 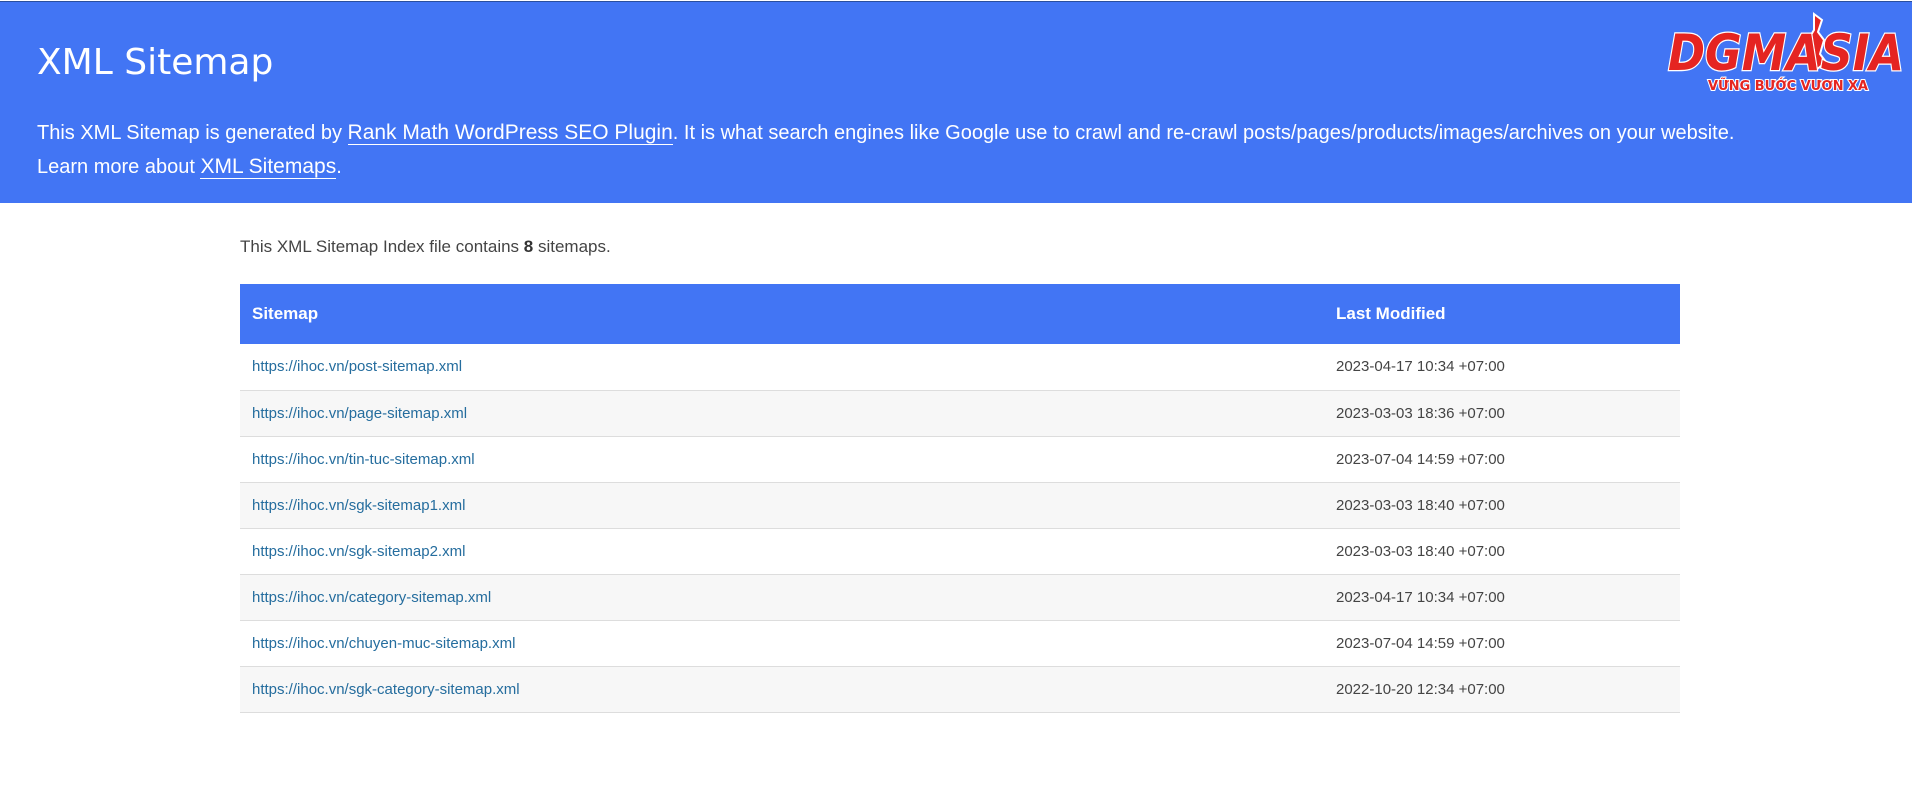 What do you see at coordinates (383, 643) in the screenshot?
I see `sitemap-link: https://ihoc.vn/chuyen-muc-sitemap.xml` at bounding box center [383, 643].